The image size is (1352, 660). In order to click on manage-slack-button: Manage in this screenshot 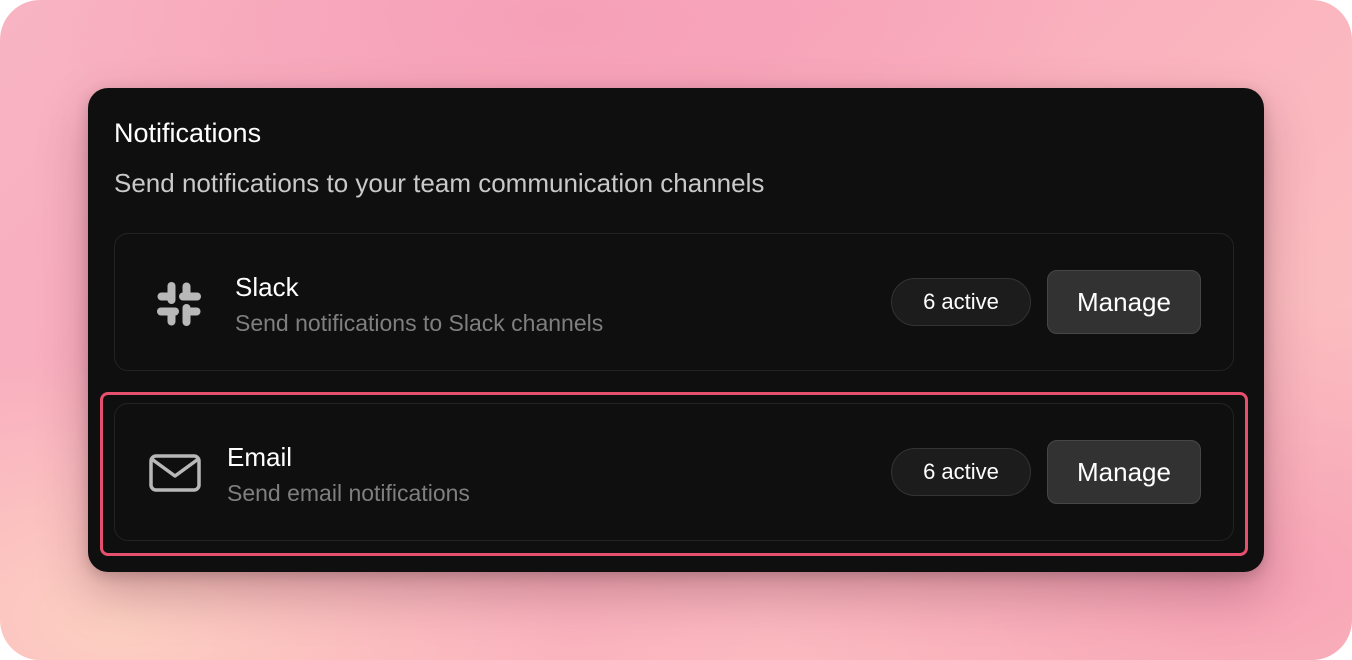, I will do `click(1124, 302)`.